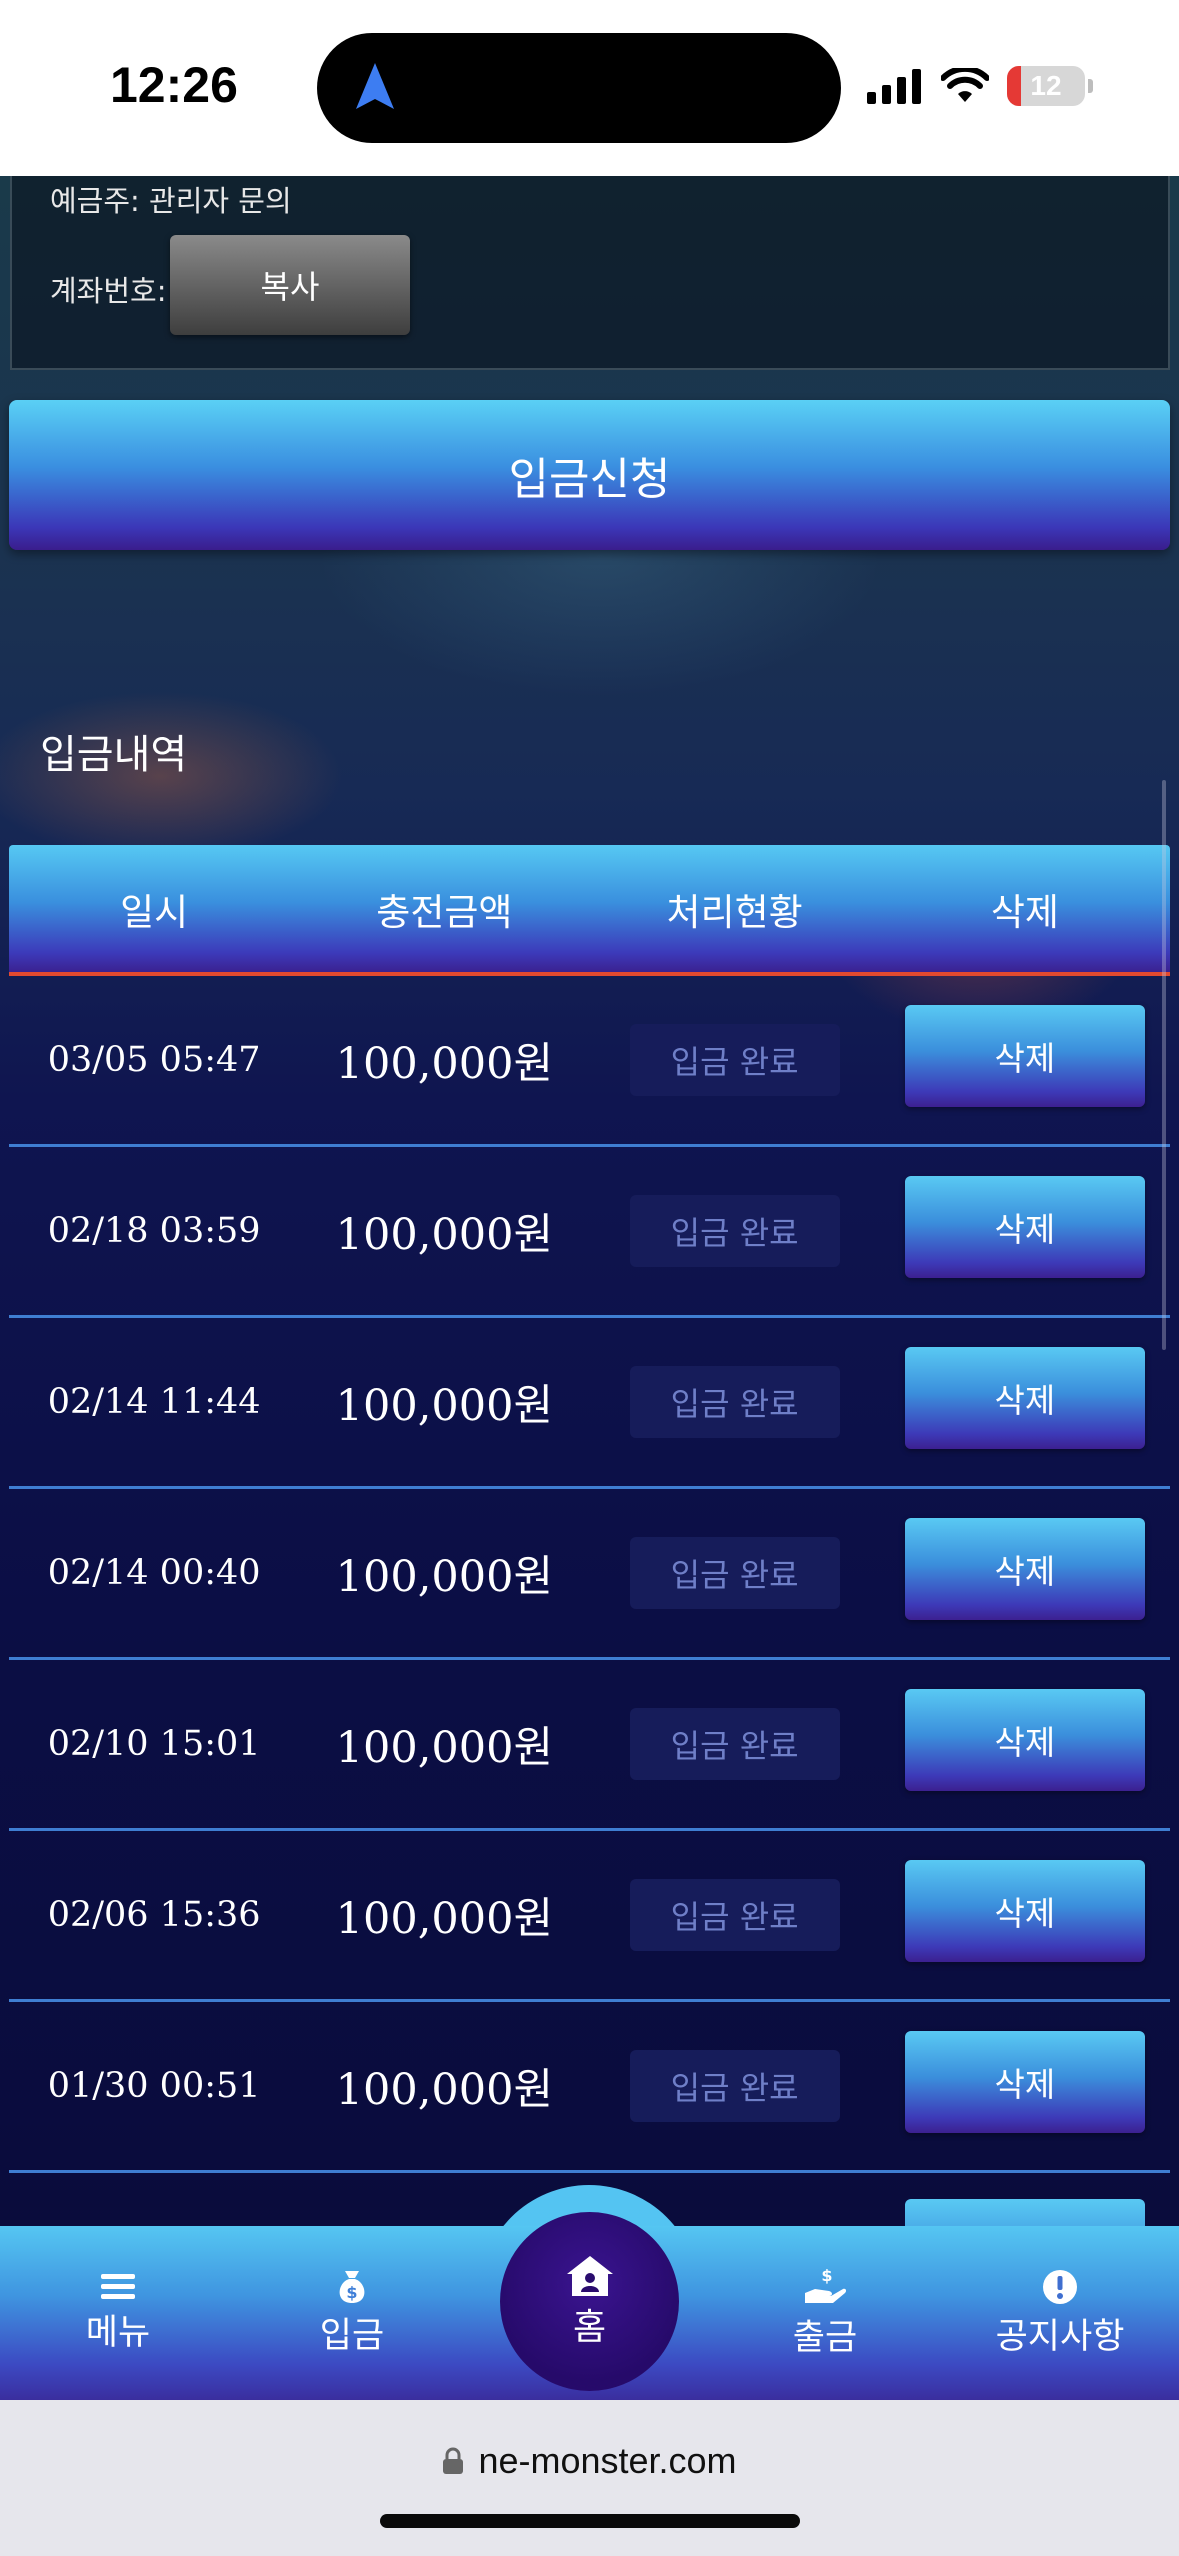  Describe the element at coordinates (825, 2313) in the screenshot. I see `nav-withdraw: $ 출금` at that location.